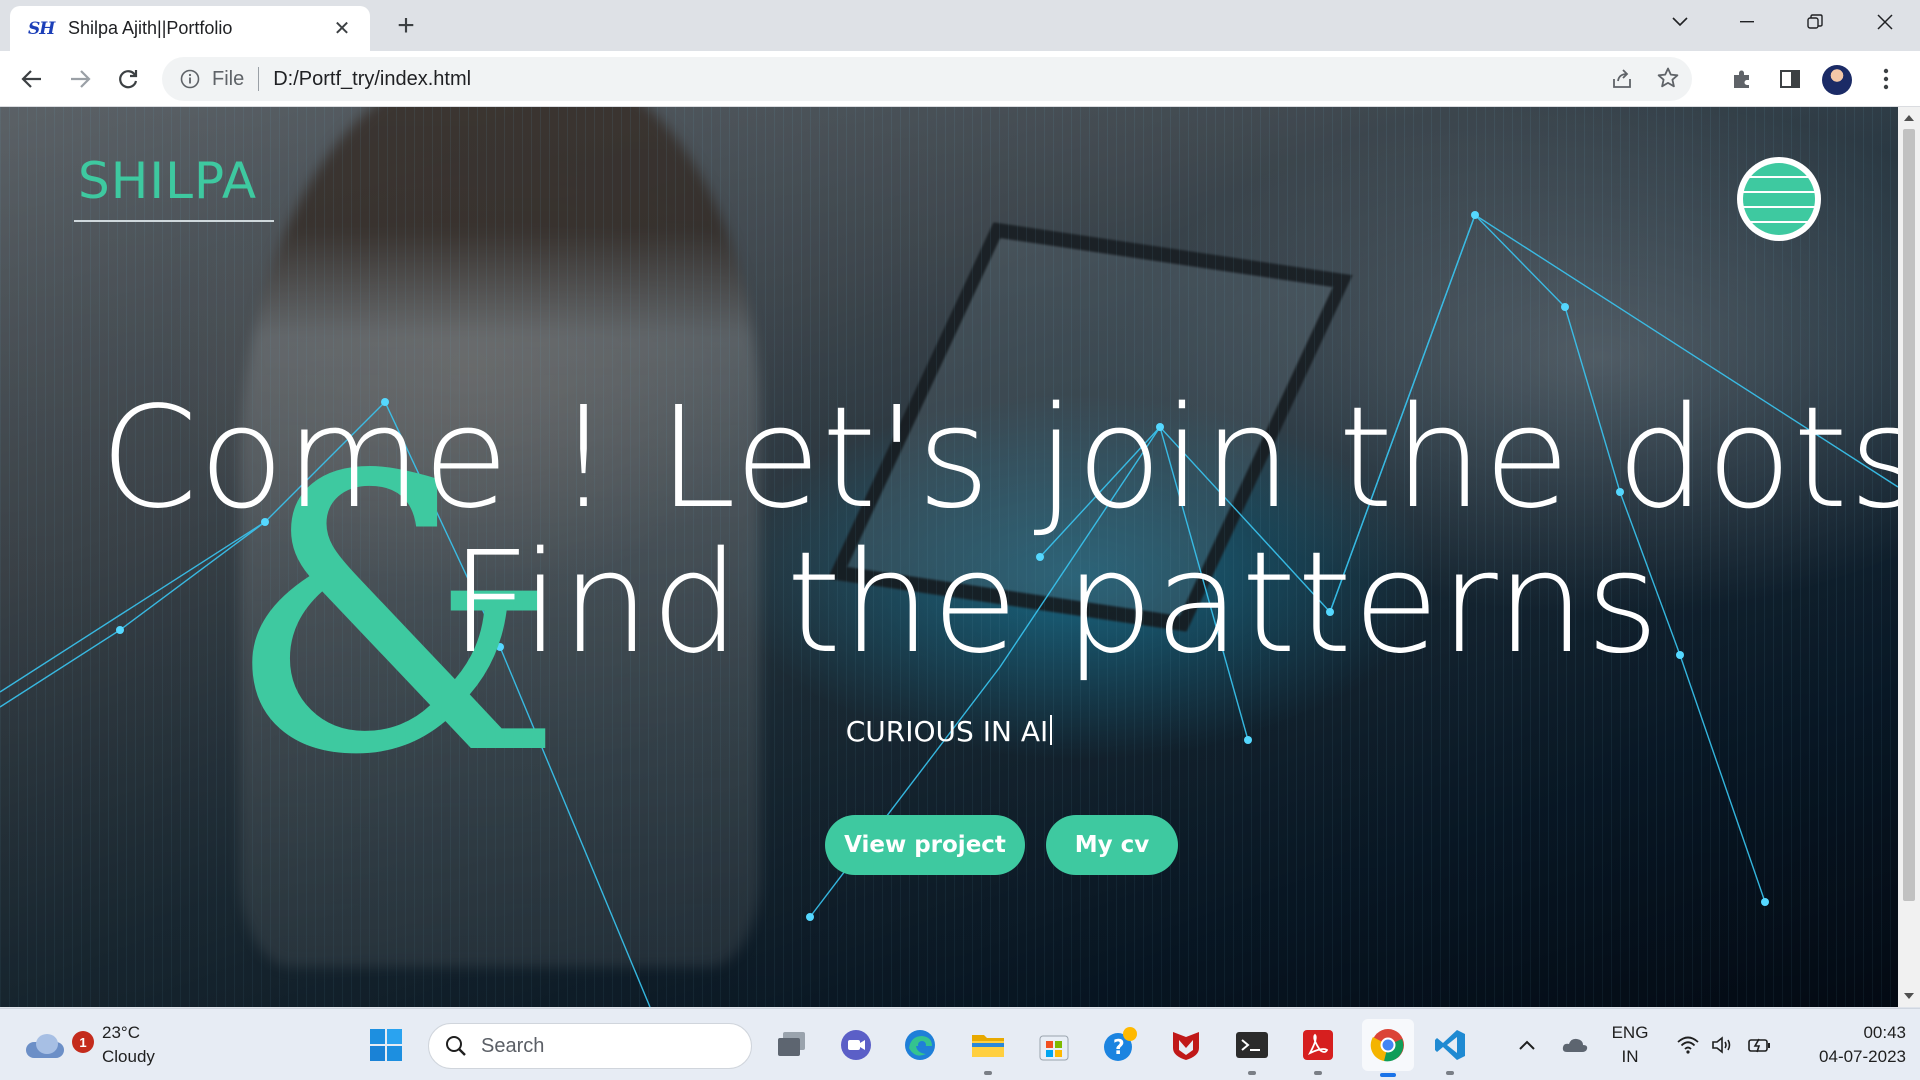 This screenshot has height=1080, width=1920. Describe the element at coordinates (1747, 21) in the screenshot. I see `minimize-button` at that location.